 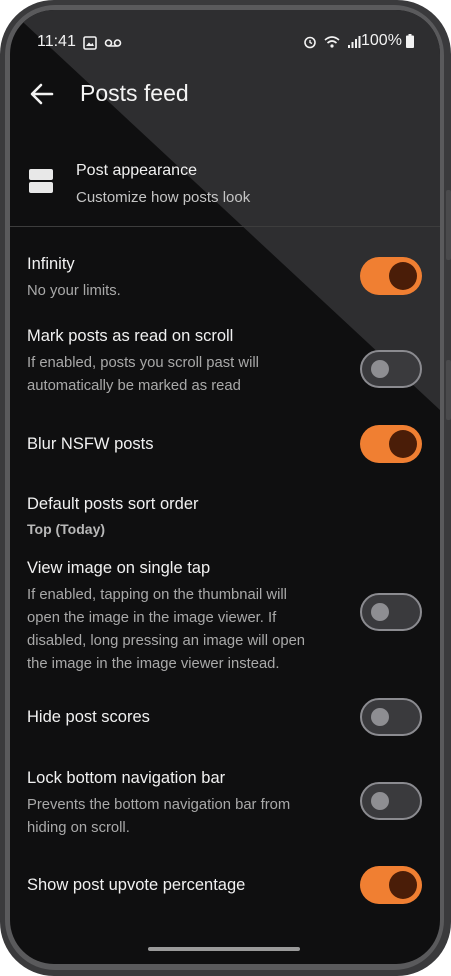 I want to click on wifi-icon, so click(x=332, y=41).